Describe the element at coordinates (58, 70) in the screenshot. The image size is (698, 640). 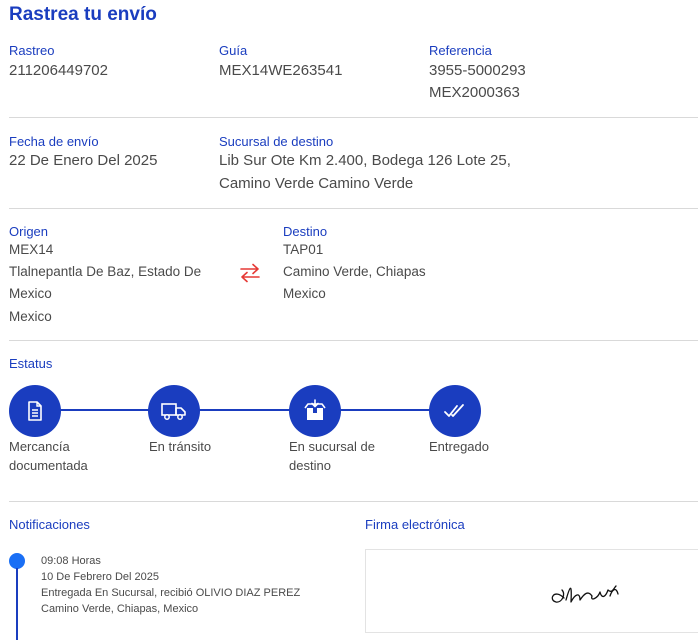
I see `rastreo-value: 211206449702` at that location.